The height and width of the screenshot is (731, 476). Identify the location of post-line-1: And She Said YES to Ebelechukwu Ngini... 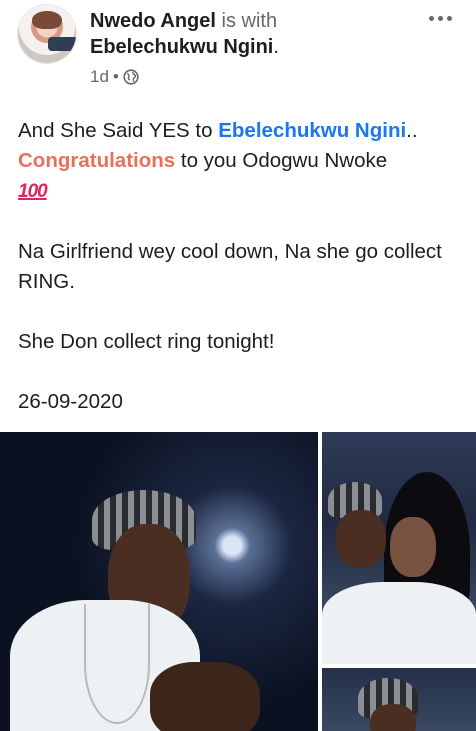
(218, 130).